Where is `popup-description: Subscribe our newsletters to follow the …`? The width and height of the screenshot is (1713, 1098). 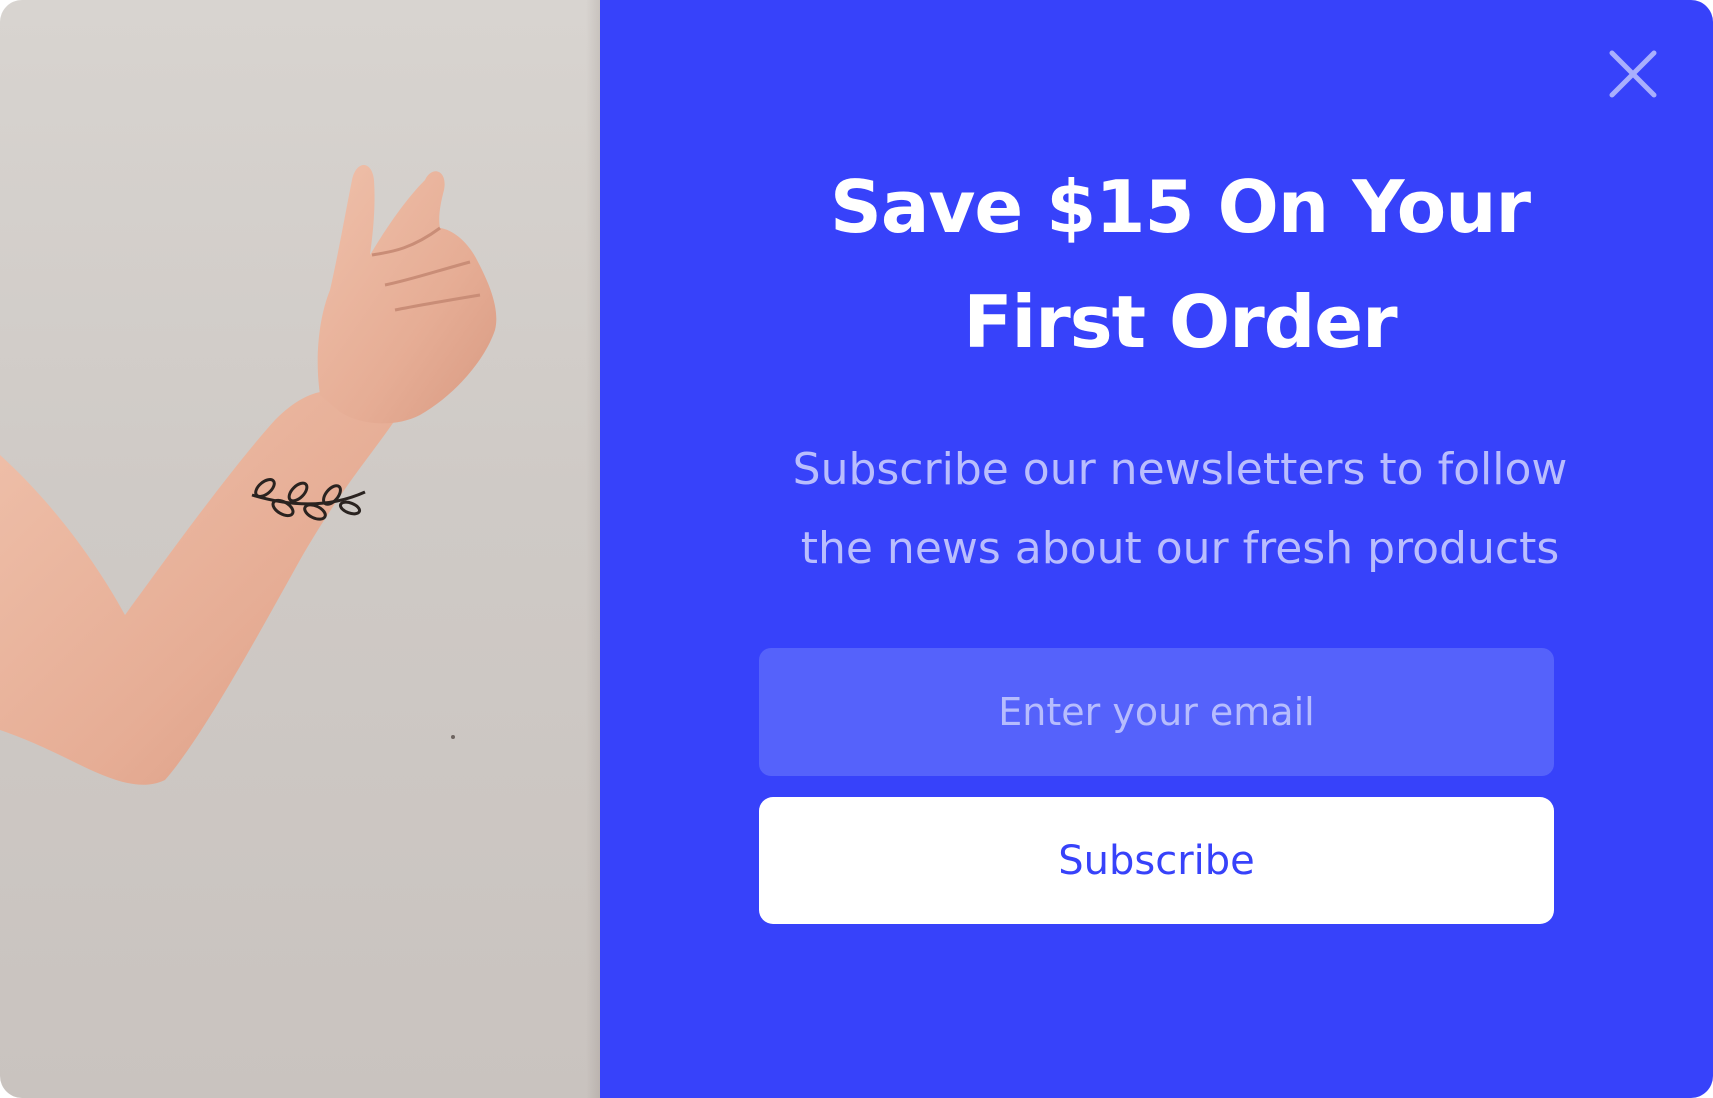
popup-description: Subscribe our newsletters to follow the … is located at coordinates (1180, 509).